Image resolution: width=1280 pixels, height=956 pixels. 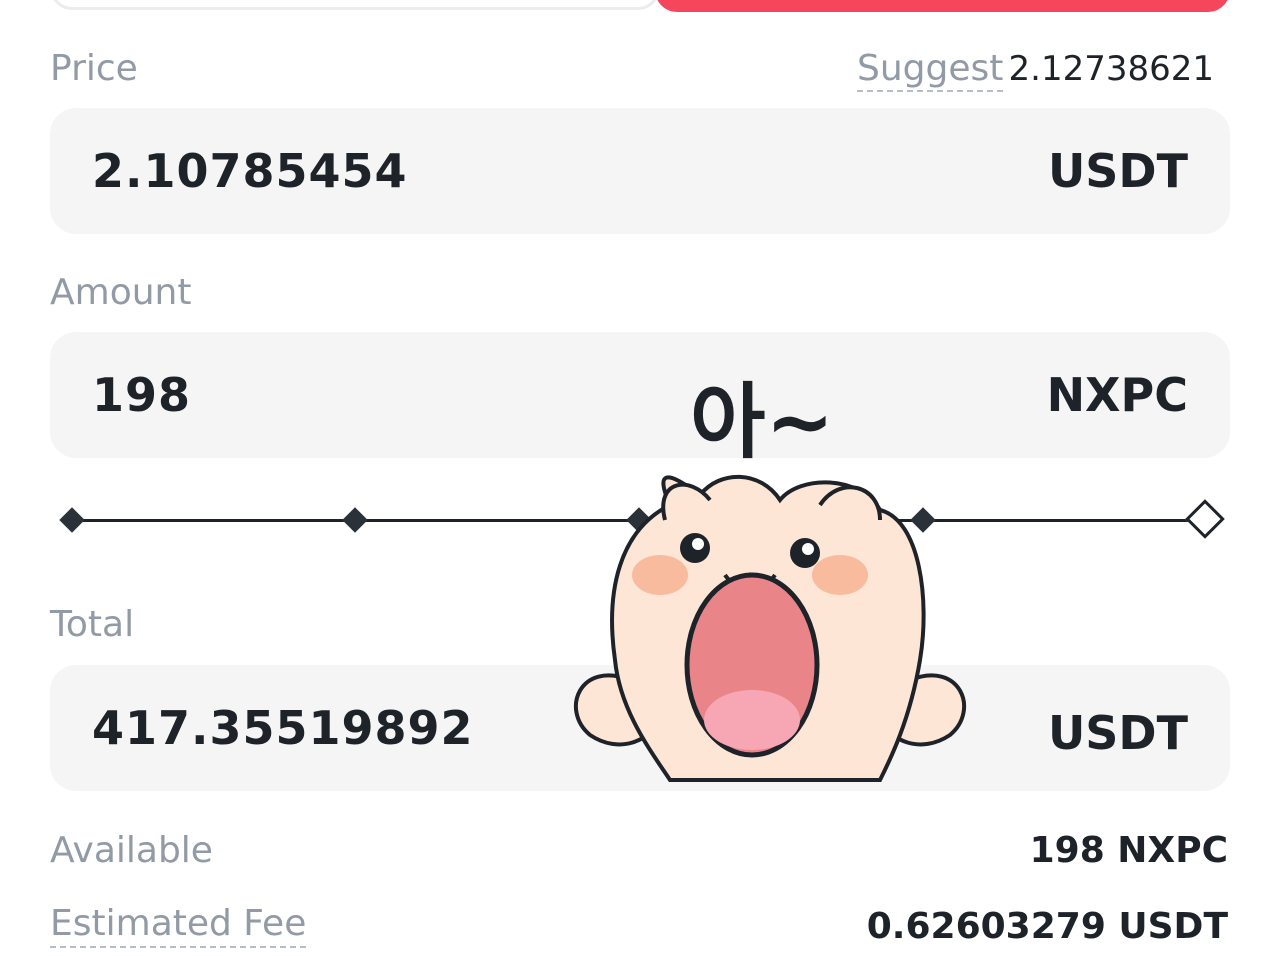 What do you see at coordinates (930, 70) in the screenshot?
I see `suggest-price-tooltip-trigger: Suggest` at bounding box center [930, 70].